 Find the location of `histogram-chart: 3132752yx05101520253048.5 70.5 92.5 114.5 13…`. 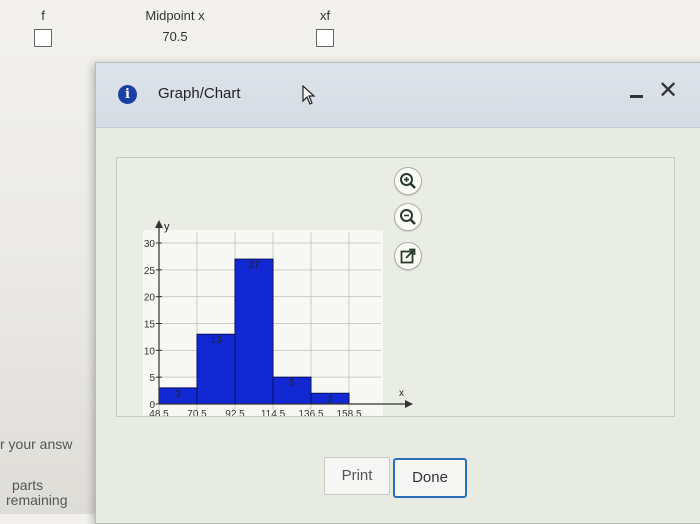

histogram-chart: 3132752yx05101520253048.5 70.5 92.5 114.5 13… is located at coordinates (278, 318).